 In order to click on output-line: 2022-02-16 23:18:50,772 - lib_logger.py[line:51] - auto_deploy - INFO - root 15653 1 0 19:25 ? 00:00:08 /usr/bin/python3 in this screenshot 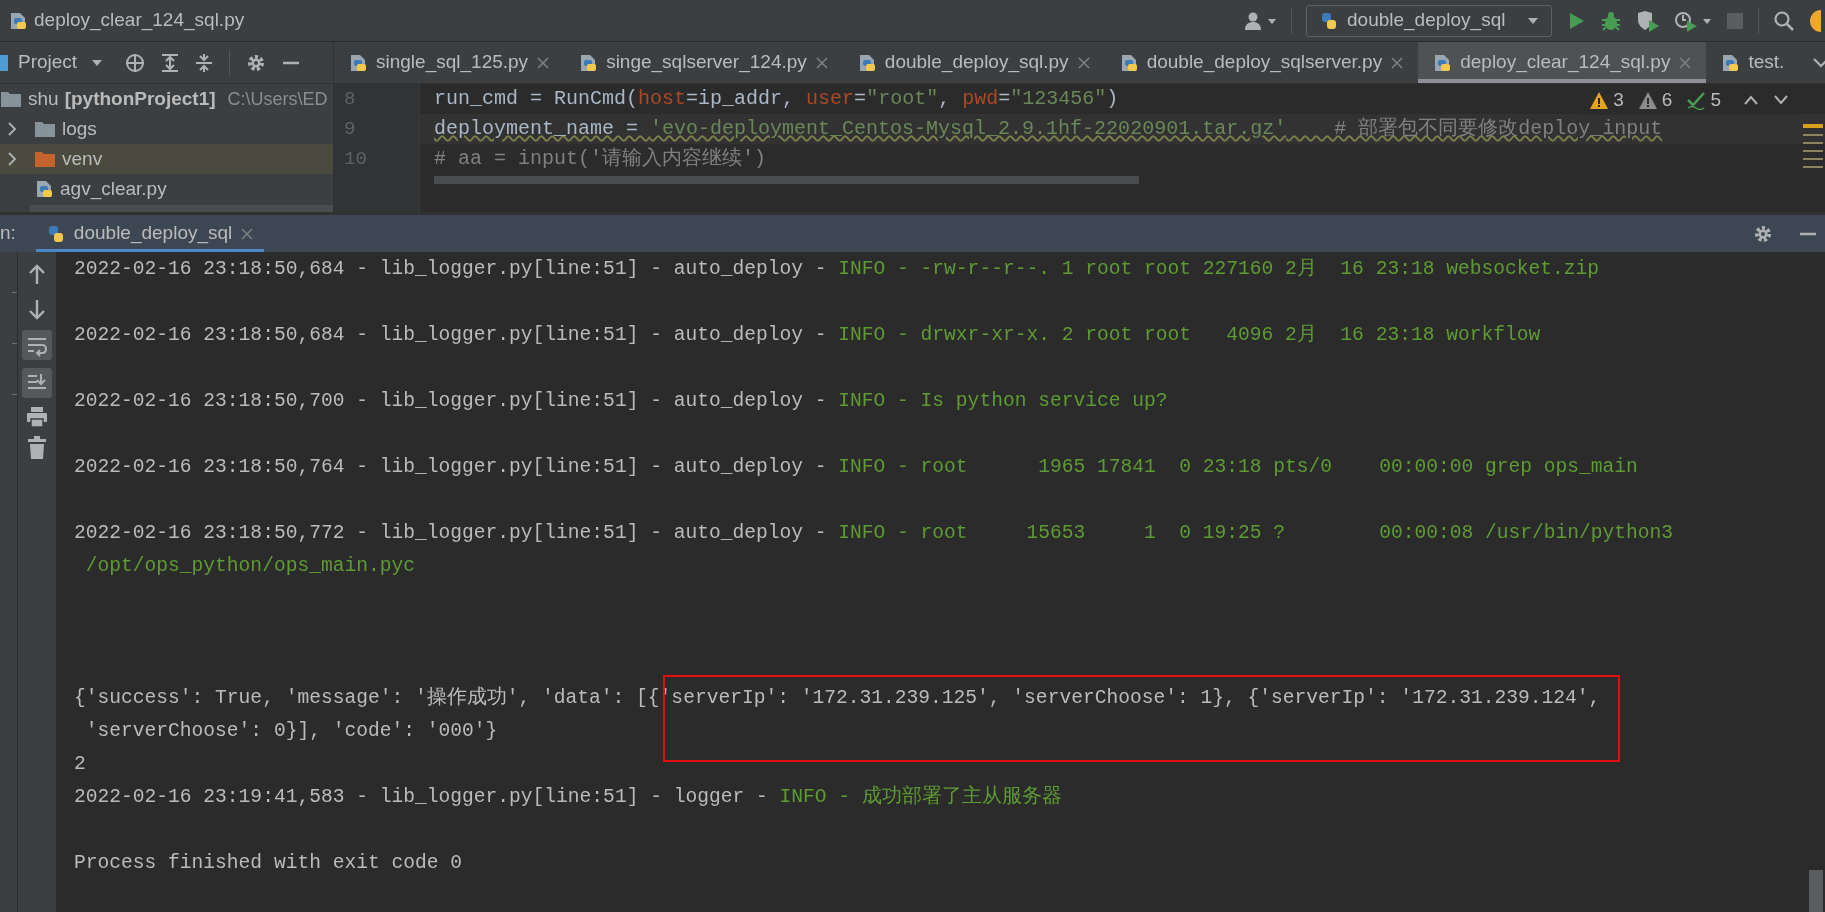, I will do `click(874, 533)`.